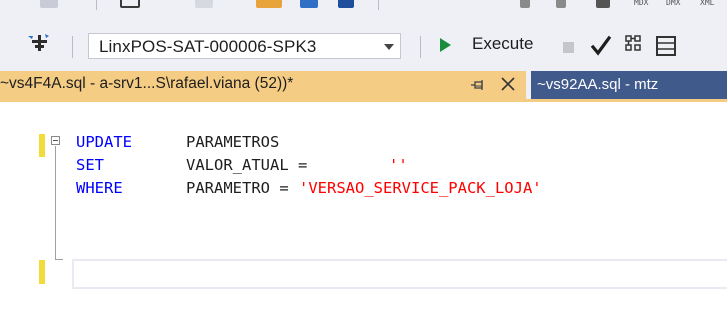 This screenshot has height=335, width=727. Describe the element at coordinates (309, 4) in the screenshot. I see `save-icon` at that location.